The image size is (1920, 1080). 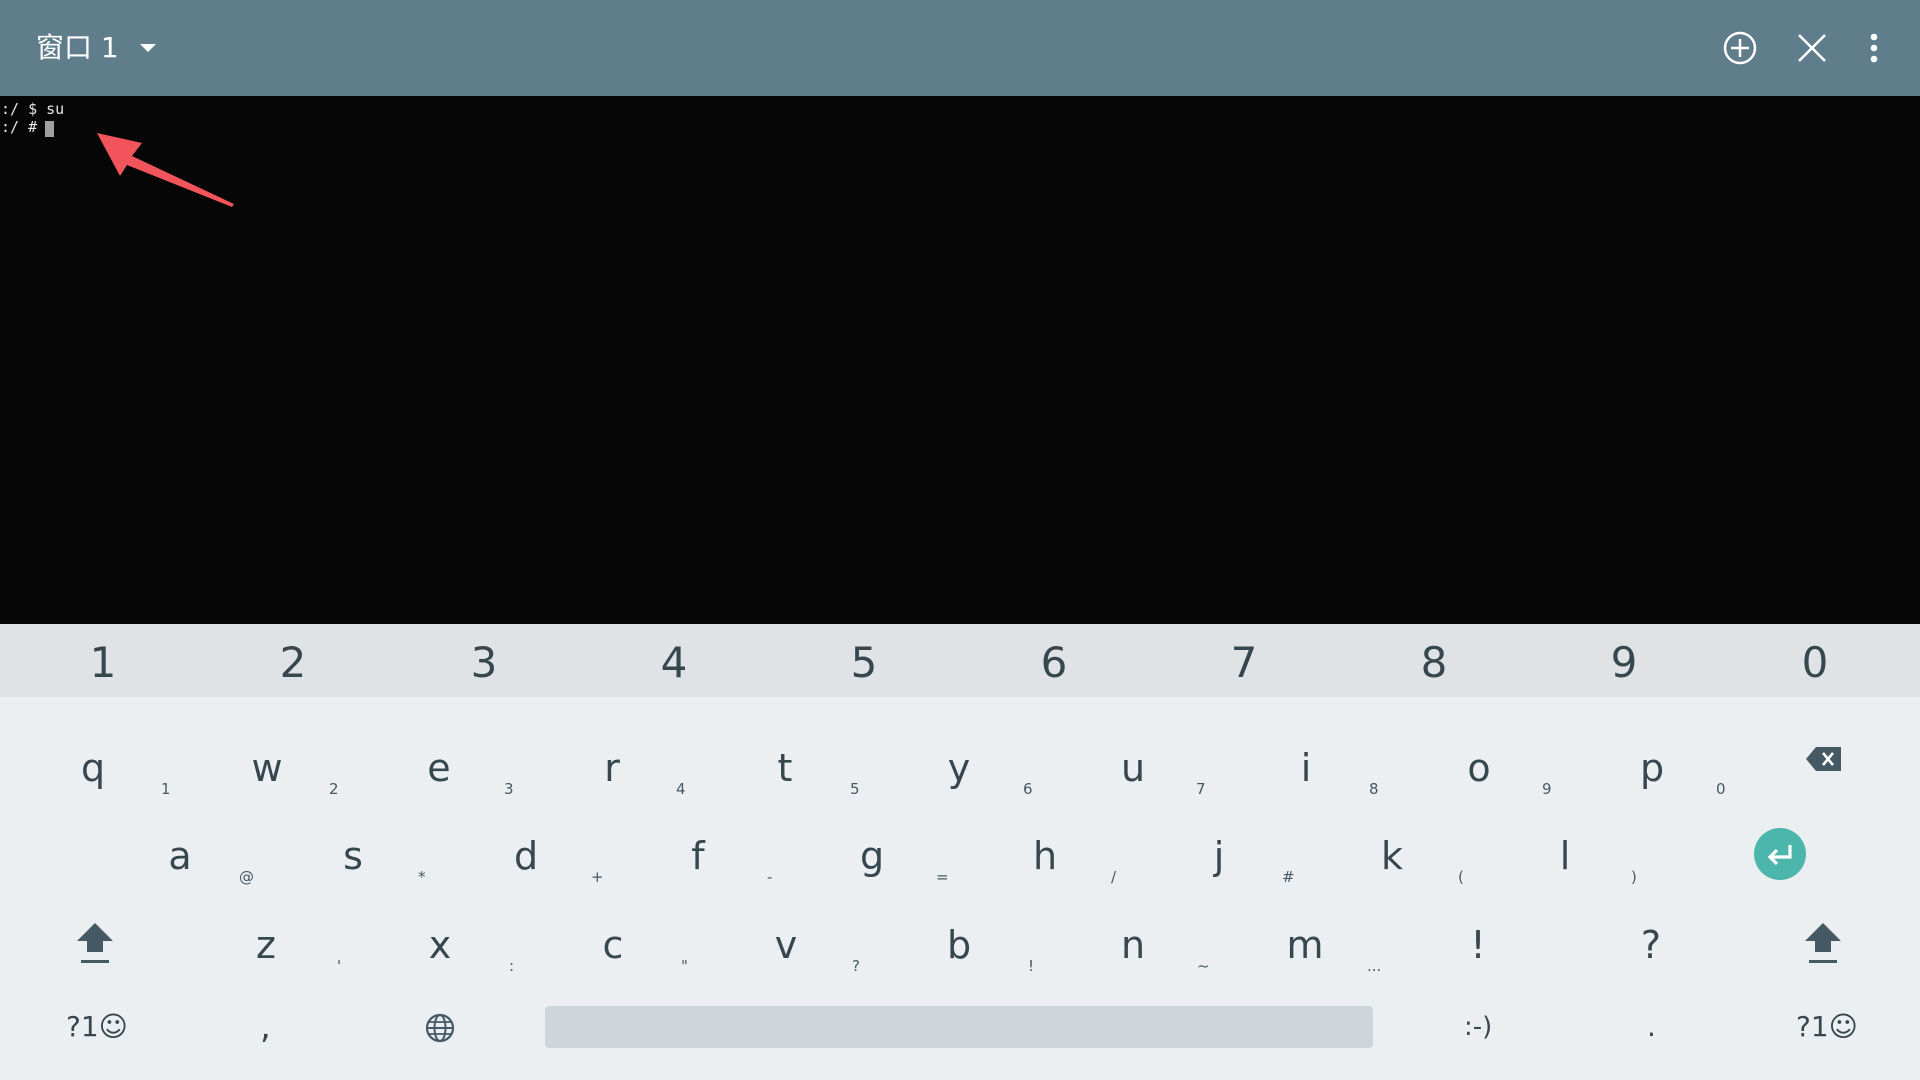 I want to click on key-4: 4, so click(x=674, y=660).